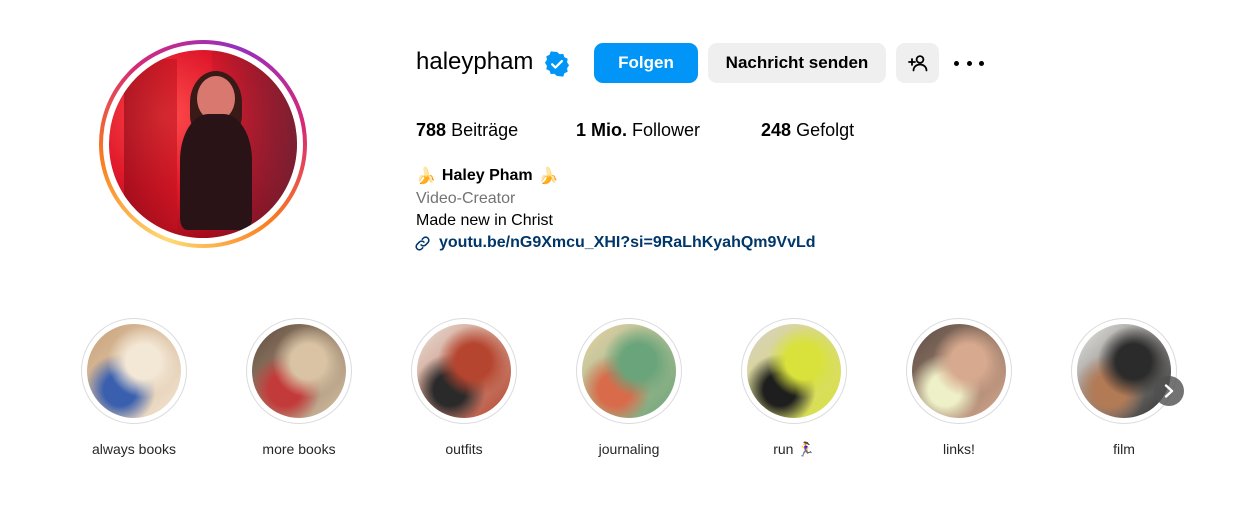  Describe the element at coordinates (426, 176) in the screenshot. I see `banana-emoji-left: 🍌` at that location.